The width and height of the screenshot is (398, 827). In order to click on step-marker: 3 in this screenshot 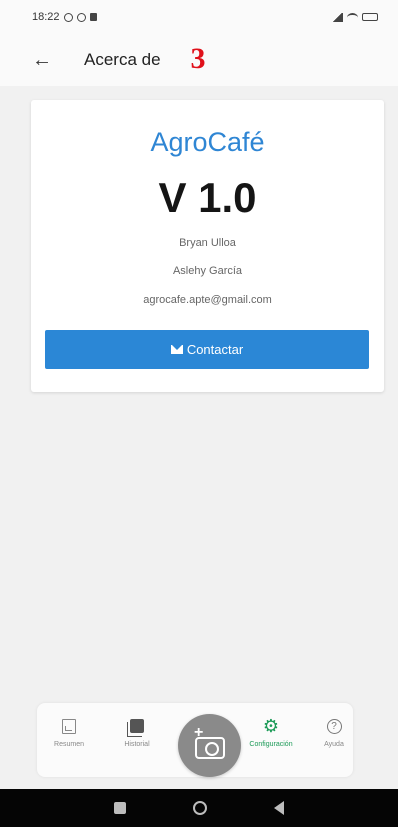, I will do `click(198, 58)`.